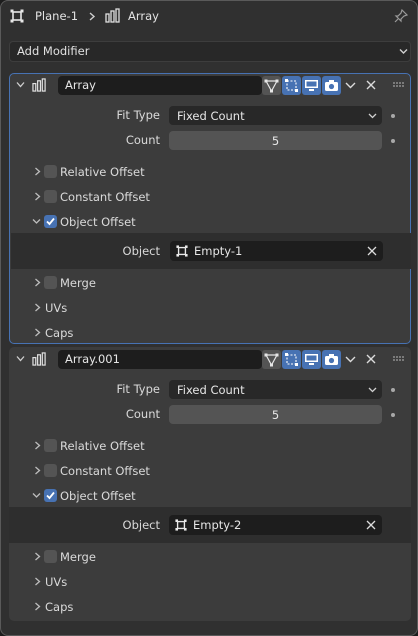  What do you see at coordinates (80, 85) in the screenshot?
I see `modifier-name-value: Array` at bounding box center [80, 85].